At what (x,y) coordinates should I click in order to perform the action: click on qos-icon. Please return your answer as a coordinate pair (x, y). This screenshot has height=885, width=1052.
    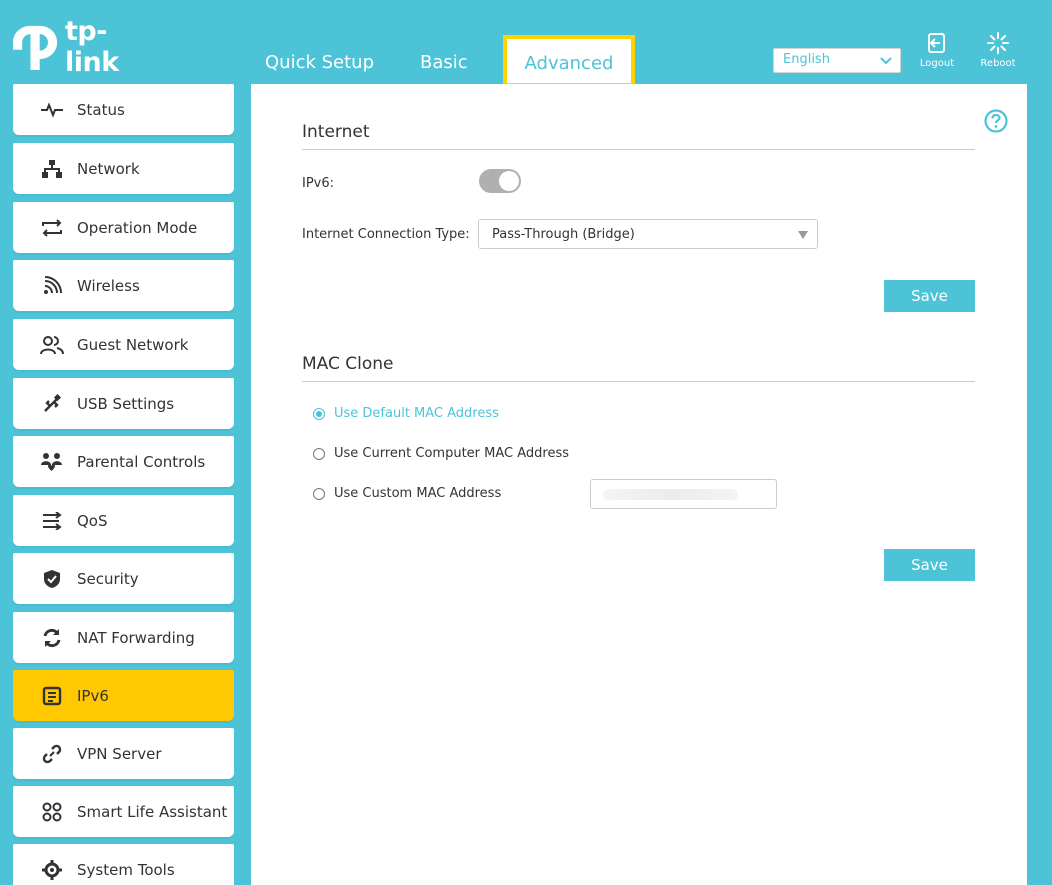
    Looking at the image, I should click on (52, 521).